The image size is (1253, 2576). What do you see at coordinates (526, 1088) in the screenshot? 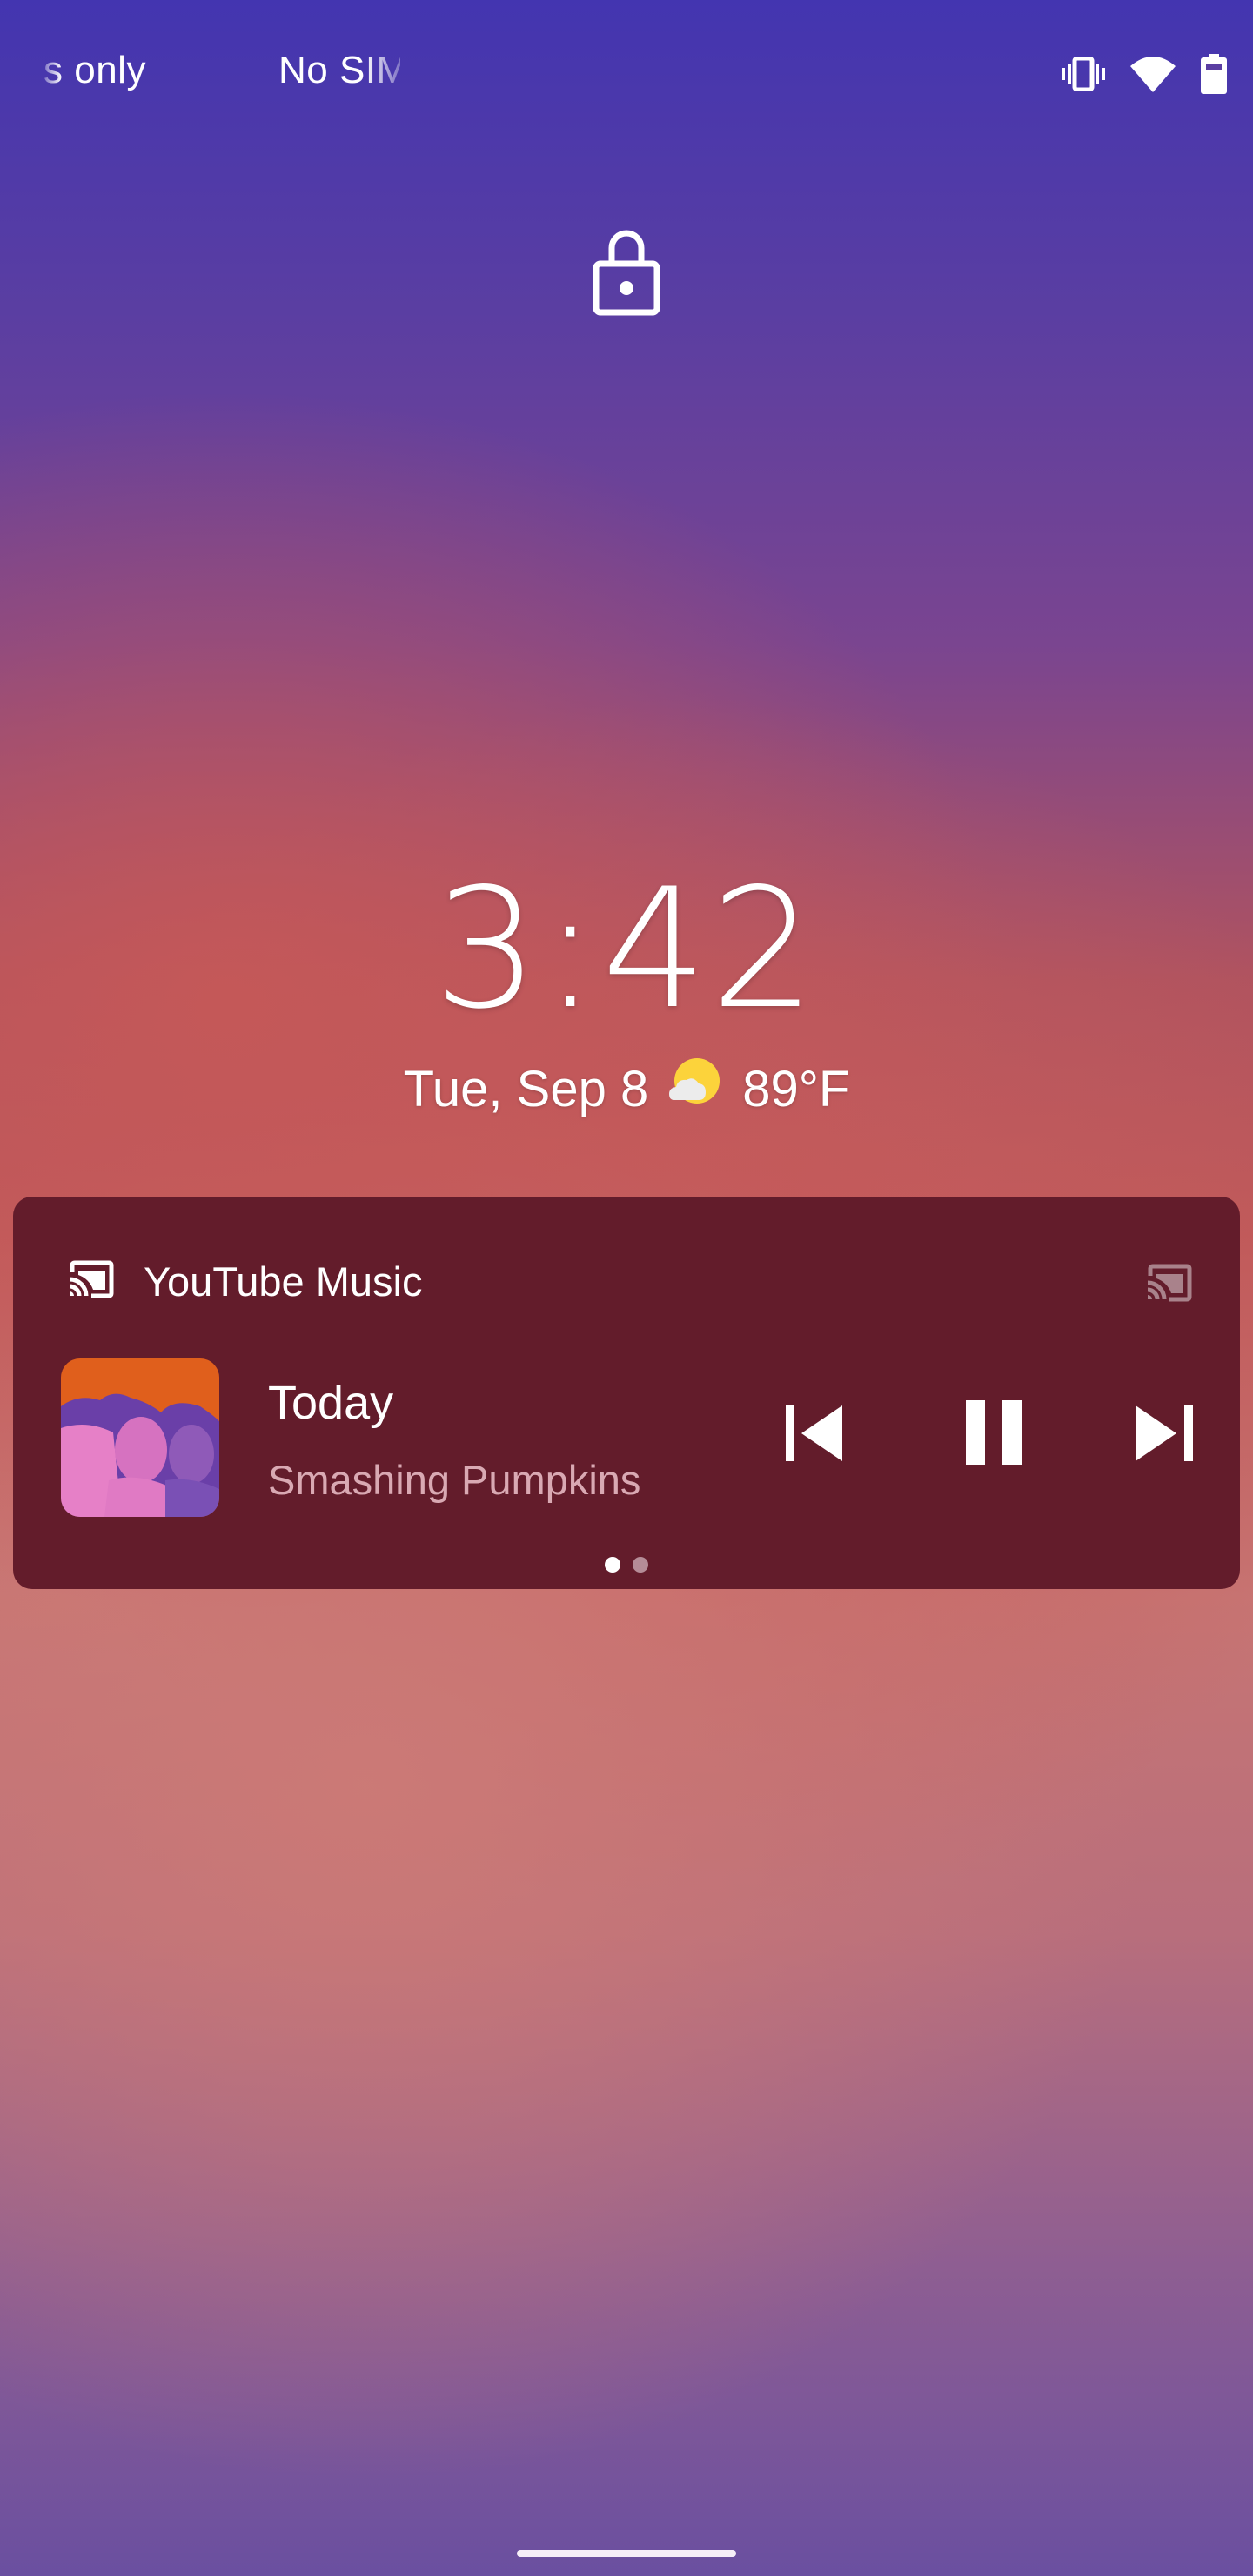
I see `date-label: Tue, Sep 8` at bounding box center [526, 1088].